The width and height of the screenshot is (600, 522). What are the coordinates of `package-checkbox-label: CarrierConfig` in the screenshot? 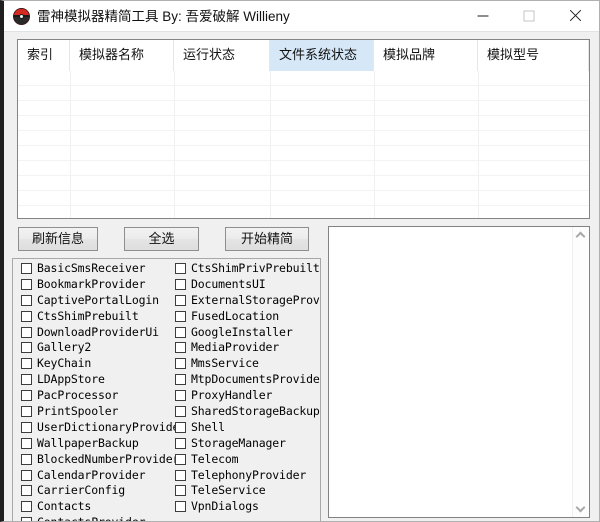 It's located at (81, 490).